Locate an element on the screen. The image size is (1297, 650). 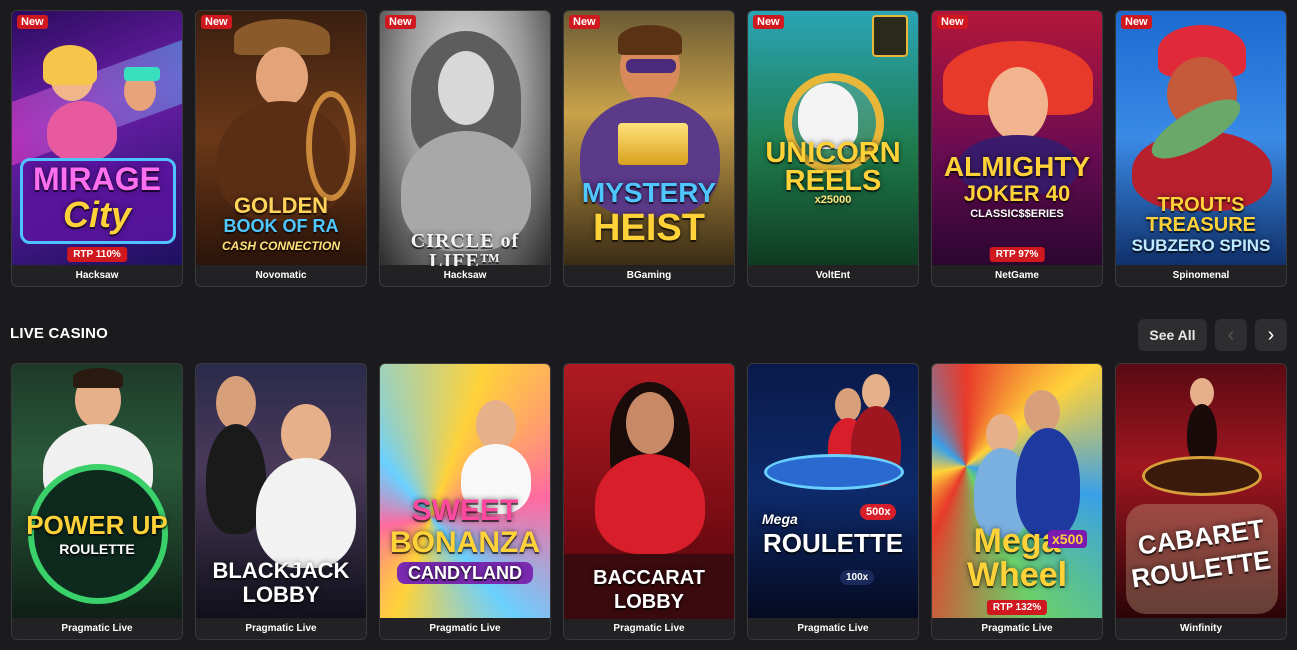
provider-label: NetGame is located at coordinates (1017, 275).